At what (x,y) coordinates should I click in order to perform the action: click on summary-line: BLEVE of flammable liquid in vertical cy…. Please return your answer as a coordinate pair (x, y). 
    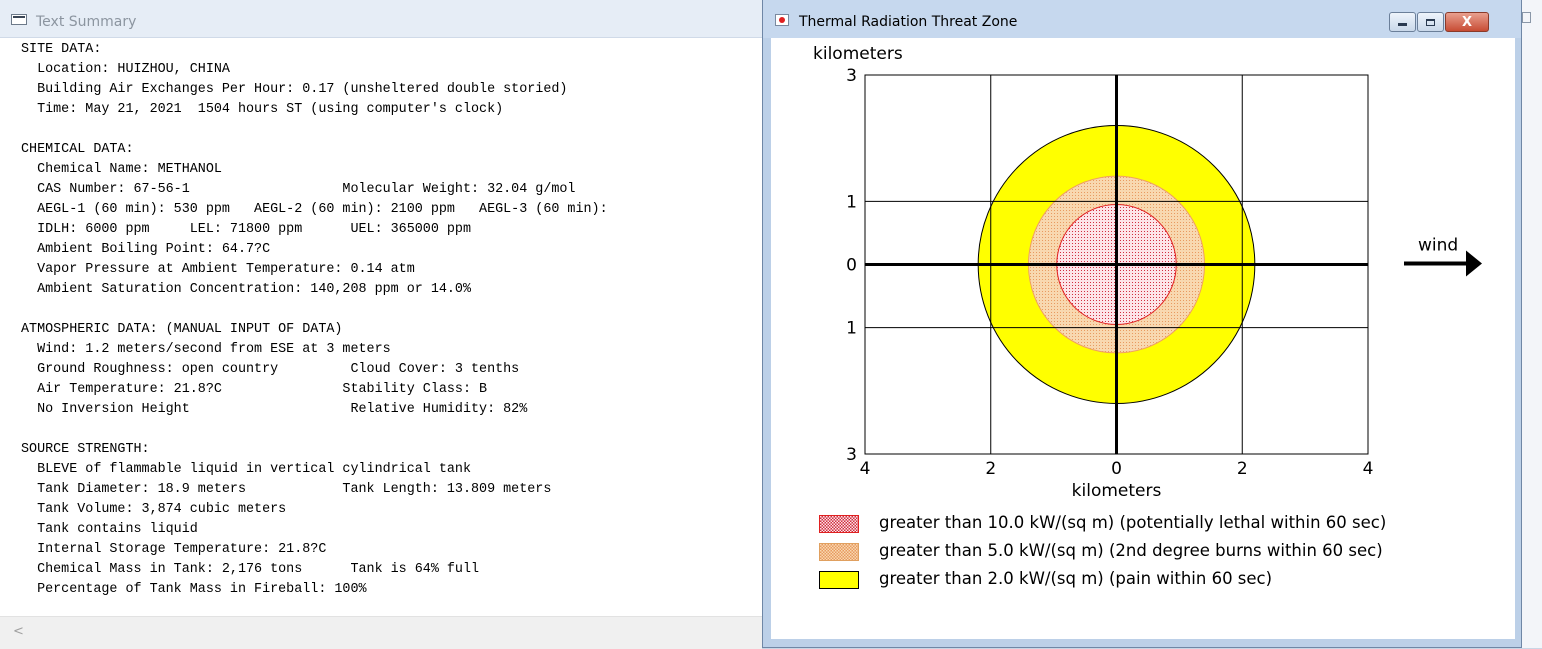
    Looking at the image, I should click on (254, 469).